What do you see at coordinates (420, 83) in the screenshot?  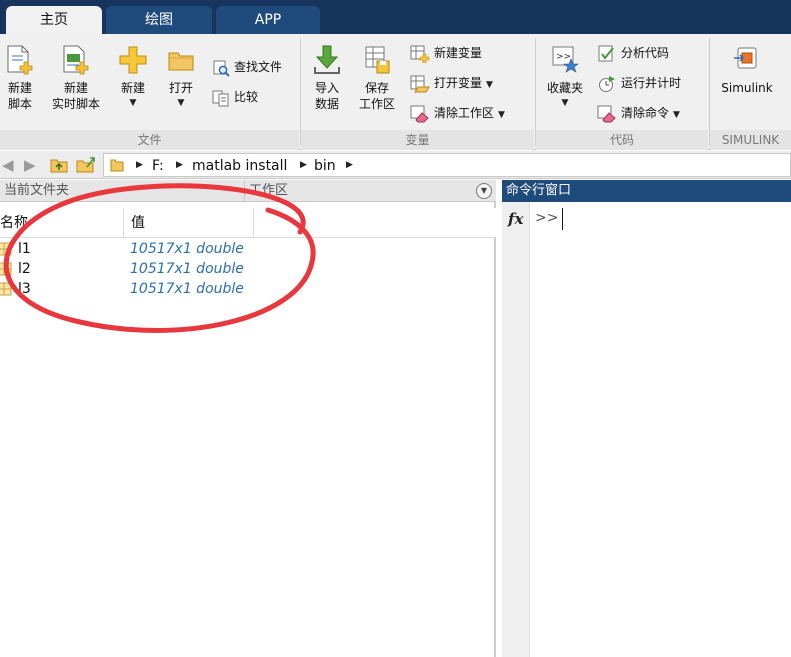 I see `open-variable-icon` at bounding box center [420, 83].